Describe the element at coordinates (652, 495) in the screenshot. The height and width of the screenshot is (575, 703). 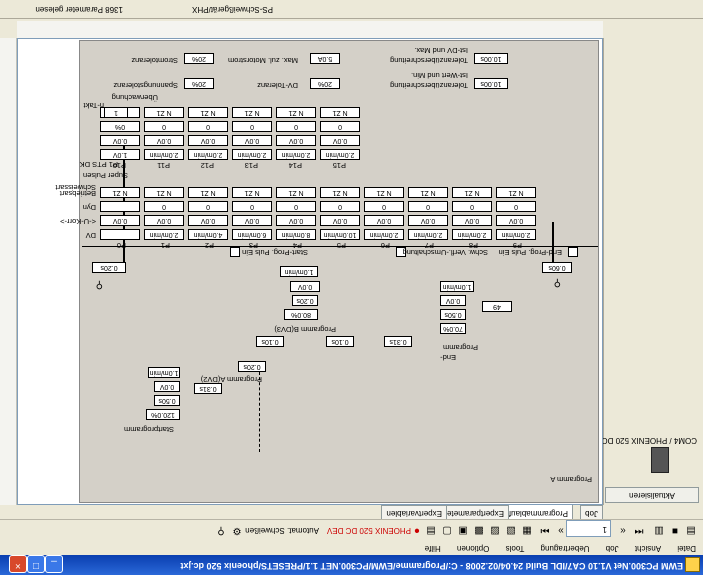
I see `refresh-button: Aktualisieren` at that location.